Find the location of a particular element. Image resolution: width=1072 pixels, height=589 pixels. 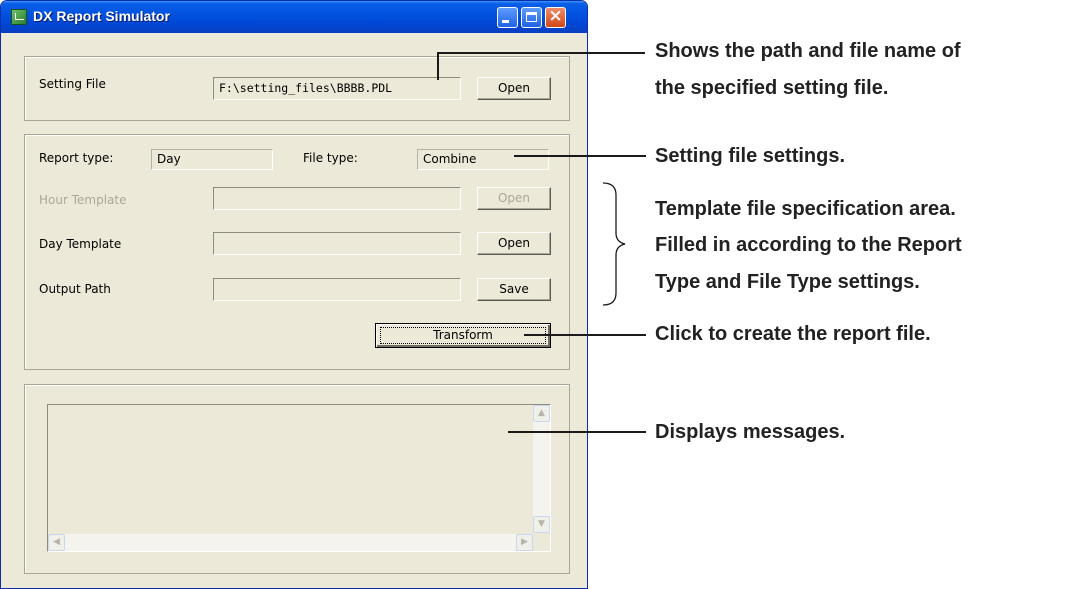

annotation-transform: Click to create the report file. is located at coordinates (793, 334).